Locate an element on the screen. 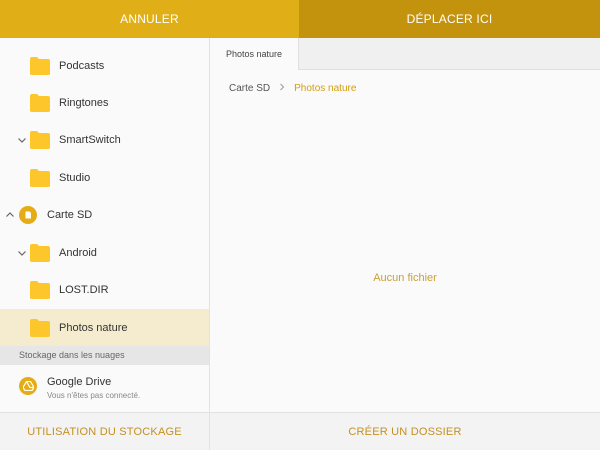 The width and height of the screenshot is (600, 450). cloud-storage-header: Stockage dans les nuages is located at coordinates (104, 355).